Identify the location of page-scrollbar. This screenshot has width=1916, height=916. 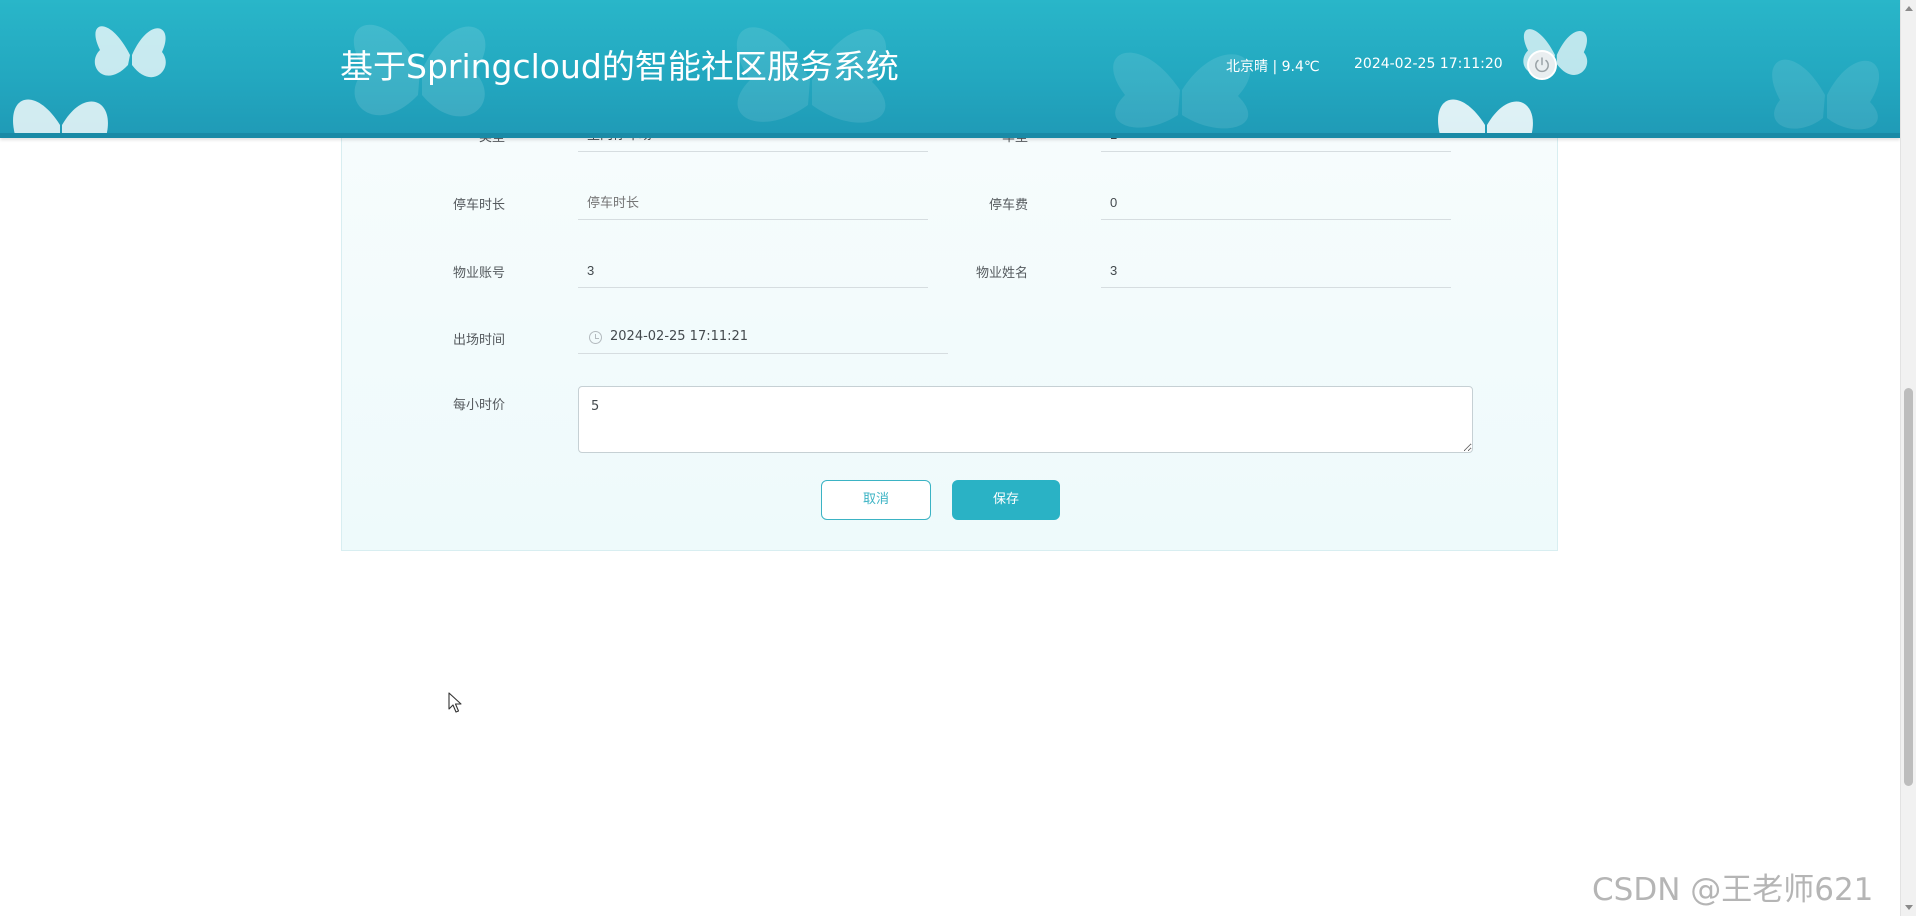
(1908, 458).